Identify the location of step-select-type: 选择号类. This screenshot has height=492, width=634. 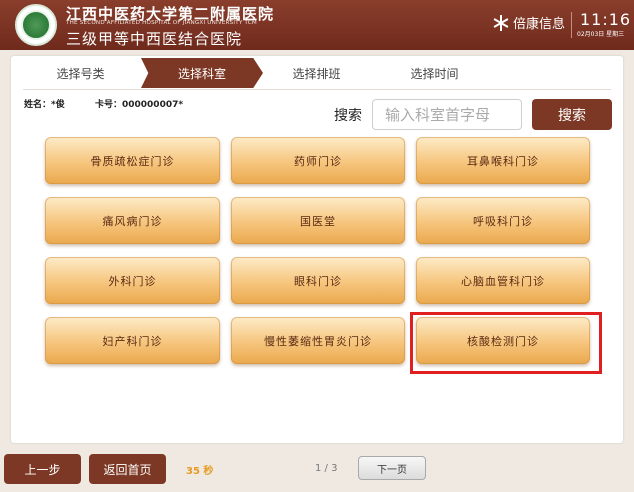
(80, 73).